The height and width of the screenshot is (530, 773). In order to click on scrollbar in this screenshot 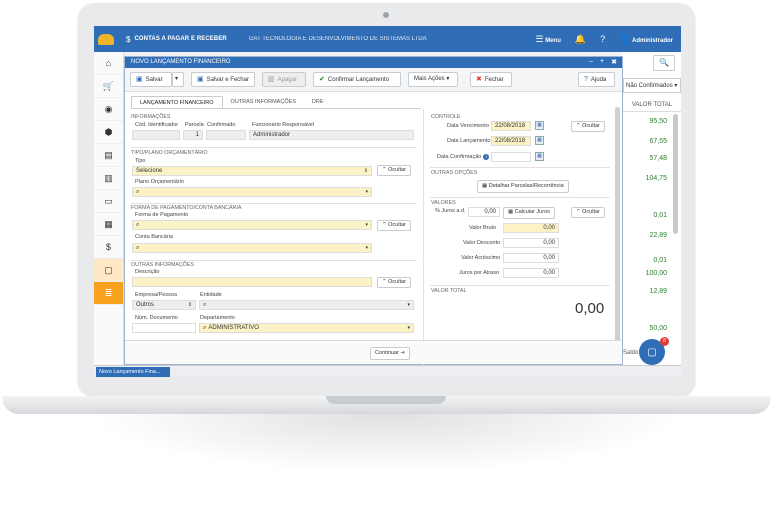, I will do `click(675, 174)`.